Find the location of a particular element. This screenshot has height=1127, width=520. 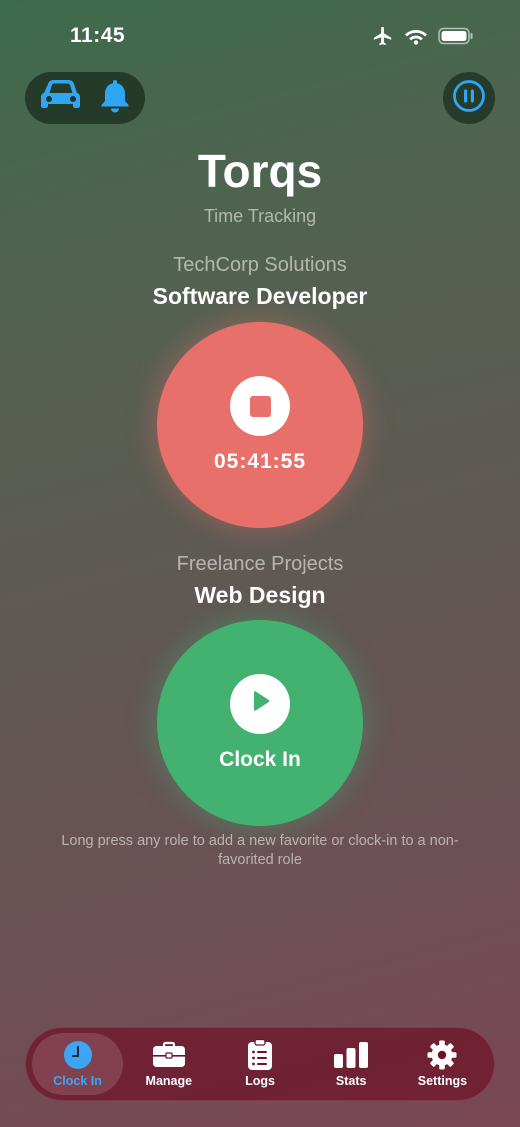

clock-out-button: 05:41:55 is located at coordinates (260, 425).